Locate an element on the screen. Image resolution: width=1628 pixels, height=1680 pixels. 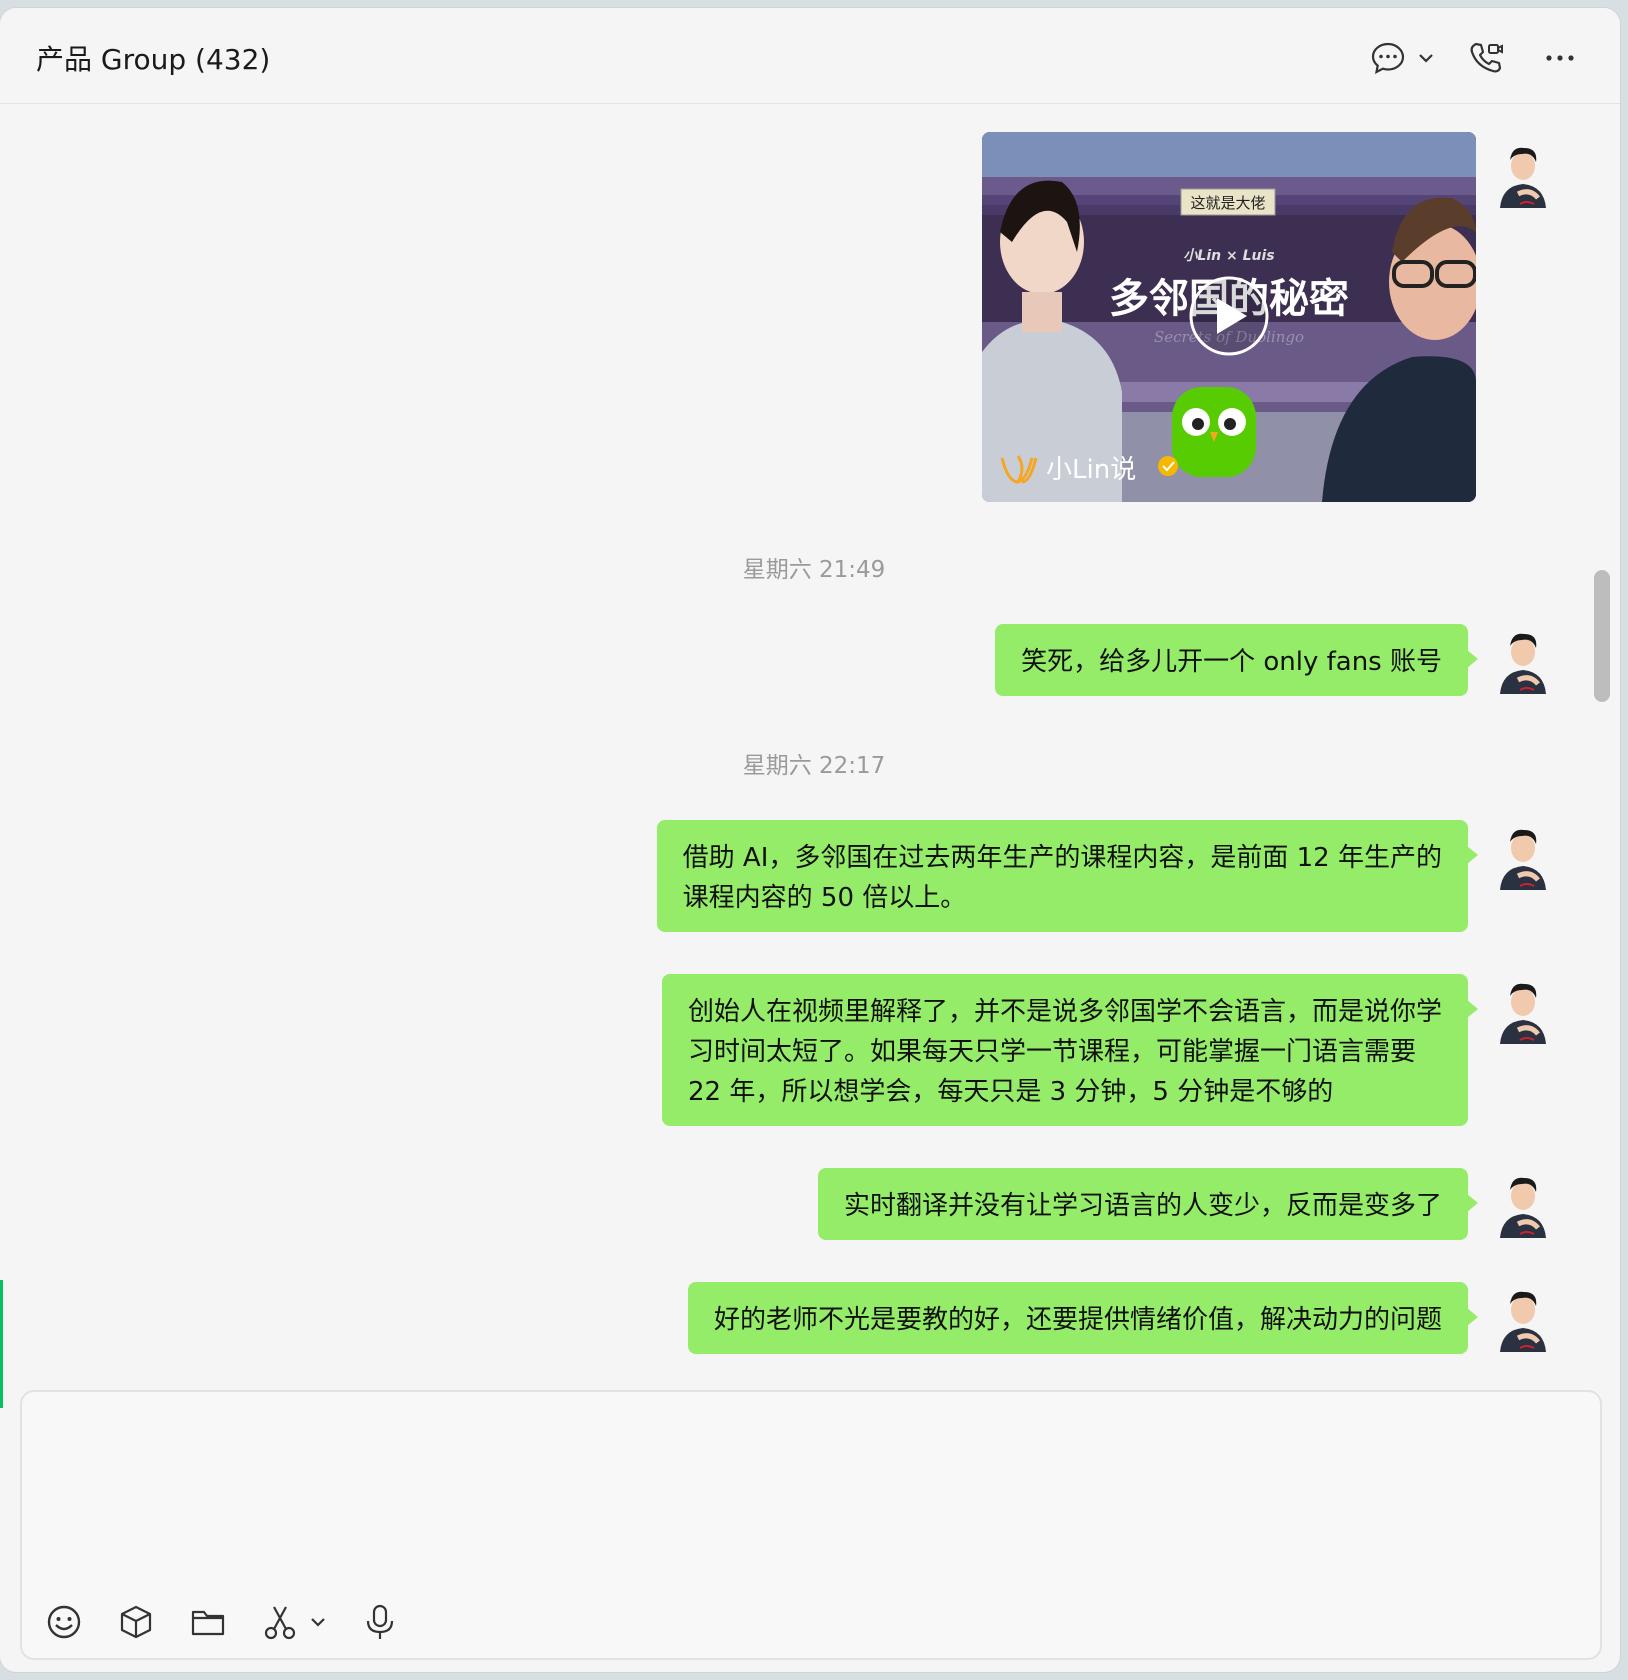
folder-icon is located at coordinates (208, 1622).